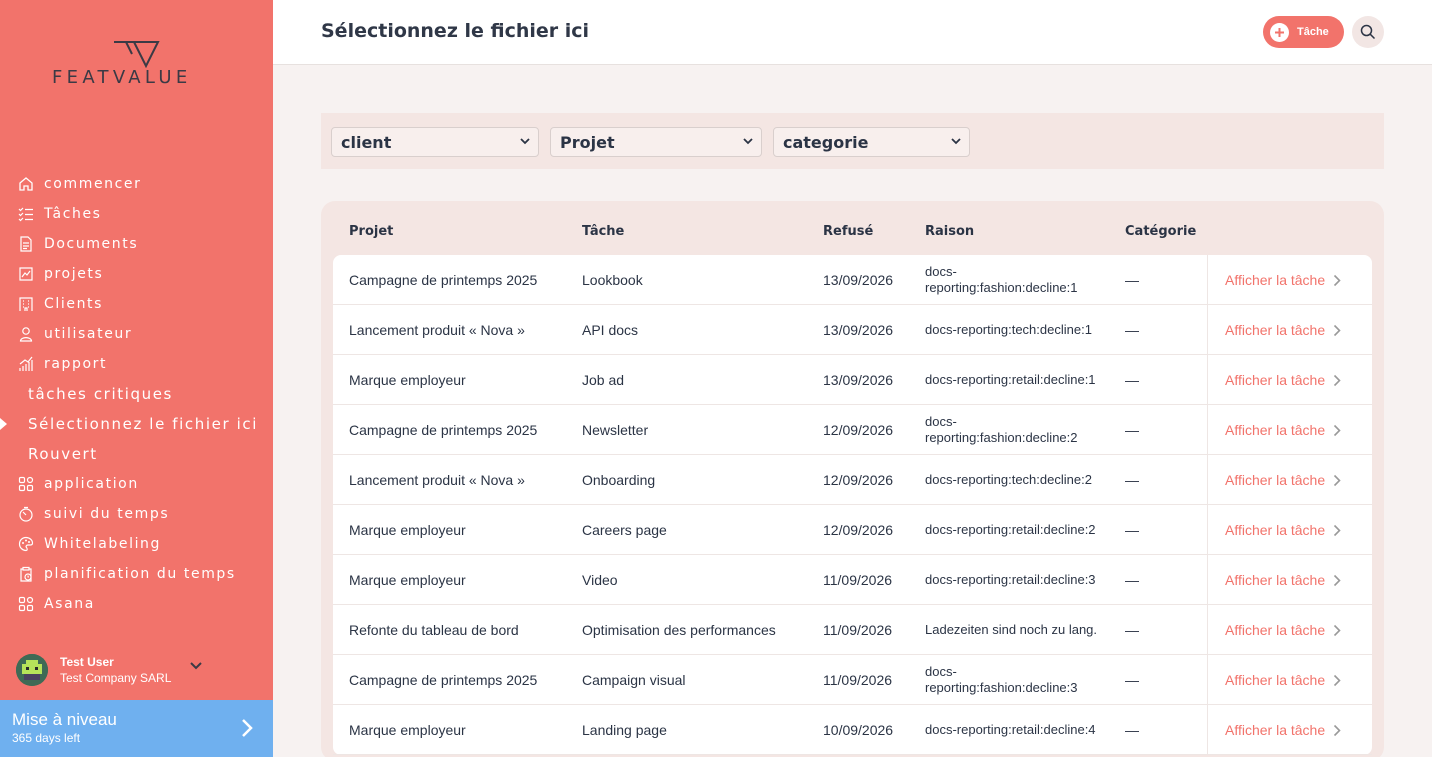 The image size is (1432, 757). What do you see at coordinates (26, 574) in the screenshot?
I see `clipboard-clock-icon` at bounding box center [26, 574].